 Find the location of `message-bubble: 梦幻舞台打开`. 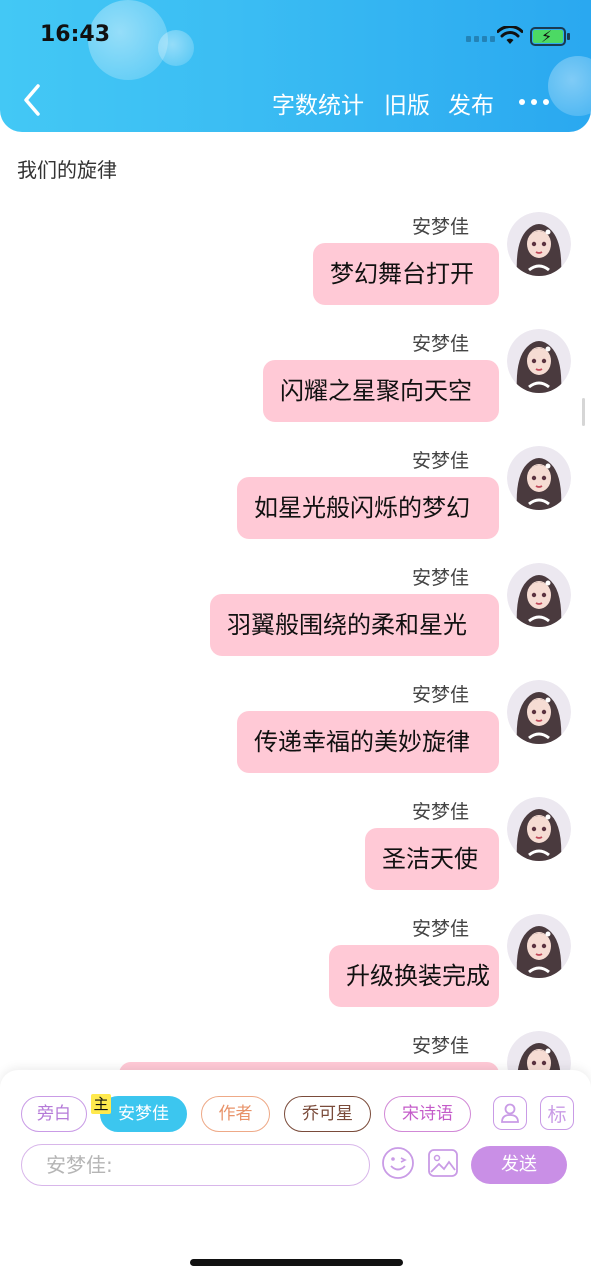

message-bubble: 梦幻舞台打开 is located at coordinates (406, 274).